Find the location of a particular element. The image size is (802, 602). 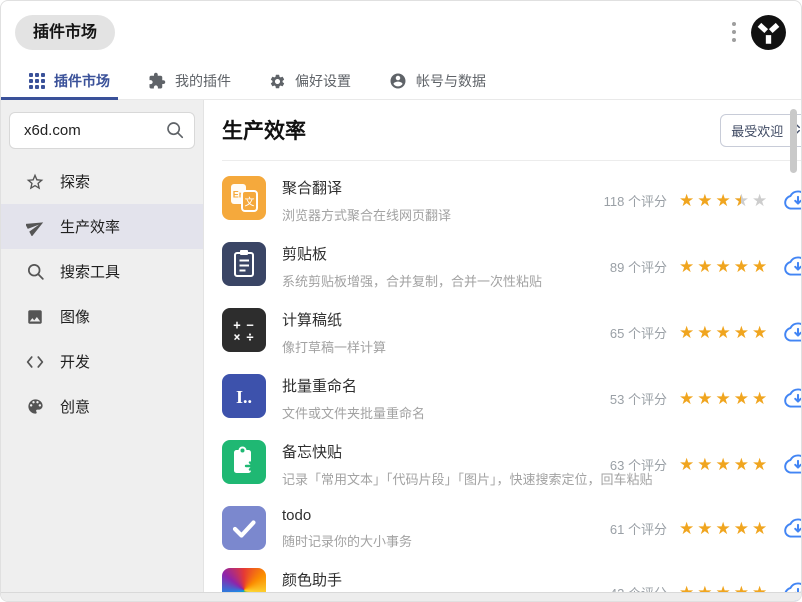

plugin-icon: I.. is located at coordinates (244, 396).